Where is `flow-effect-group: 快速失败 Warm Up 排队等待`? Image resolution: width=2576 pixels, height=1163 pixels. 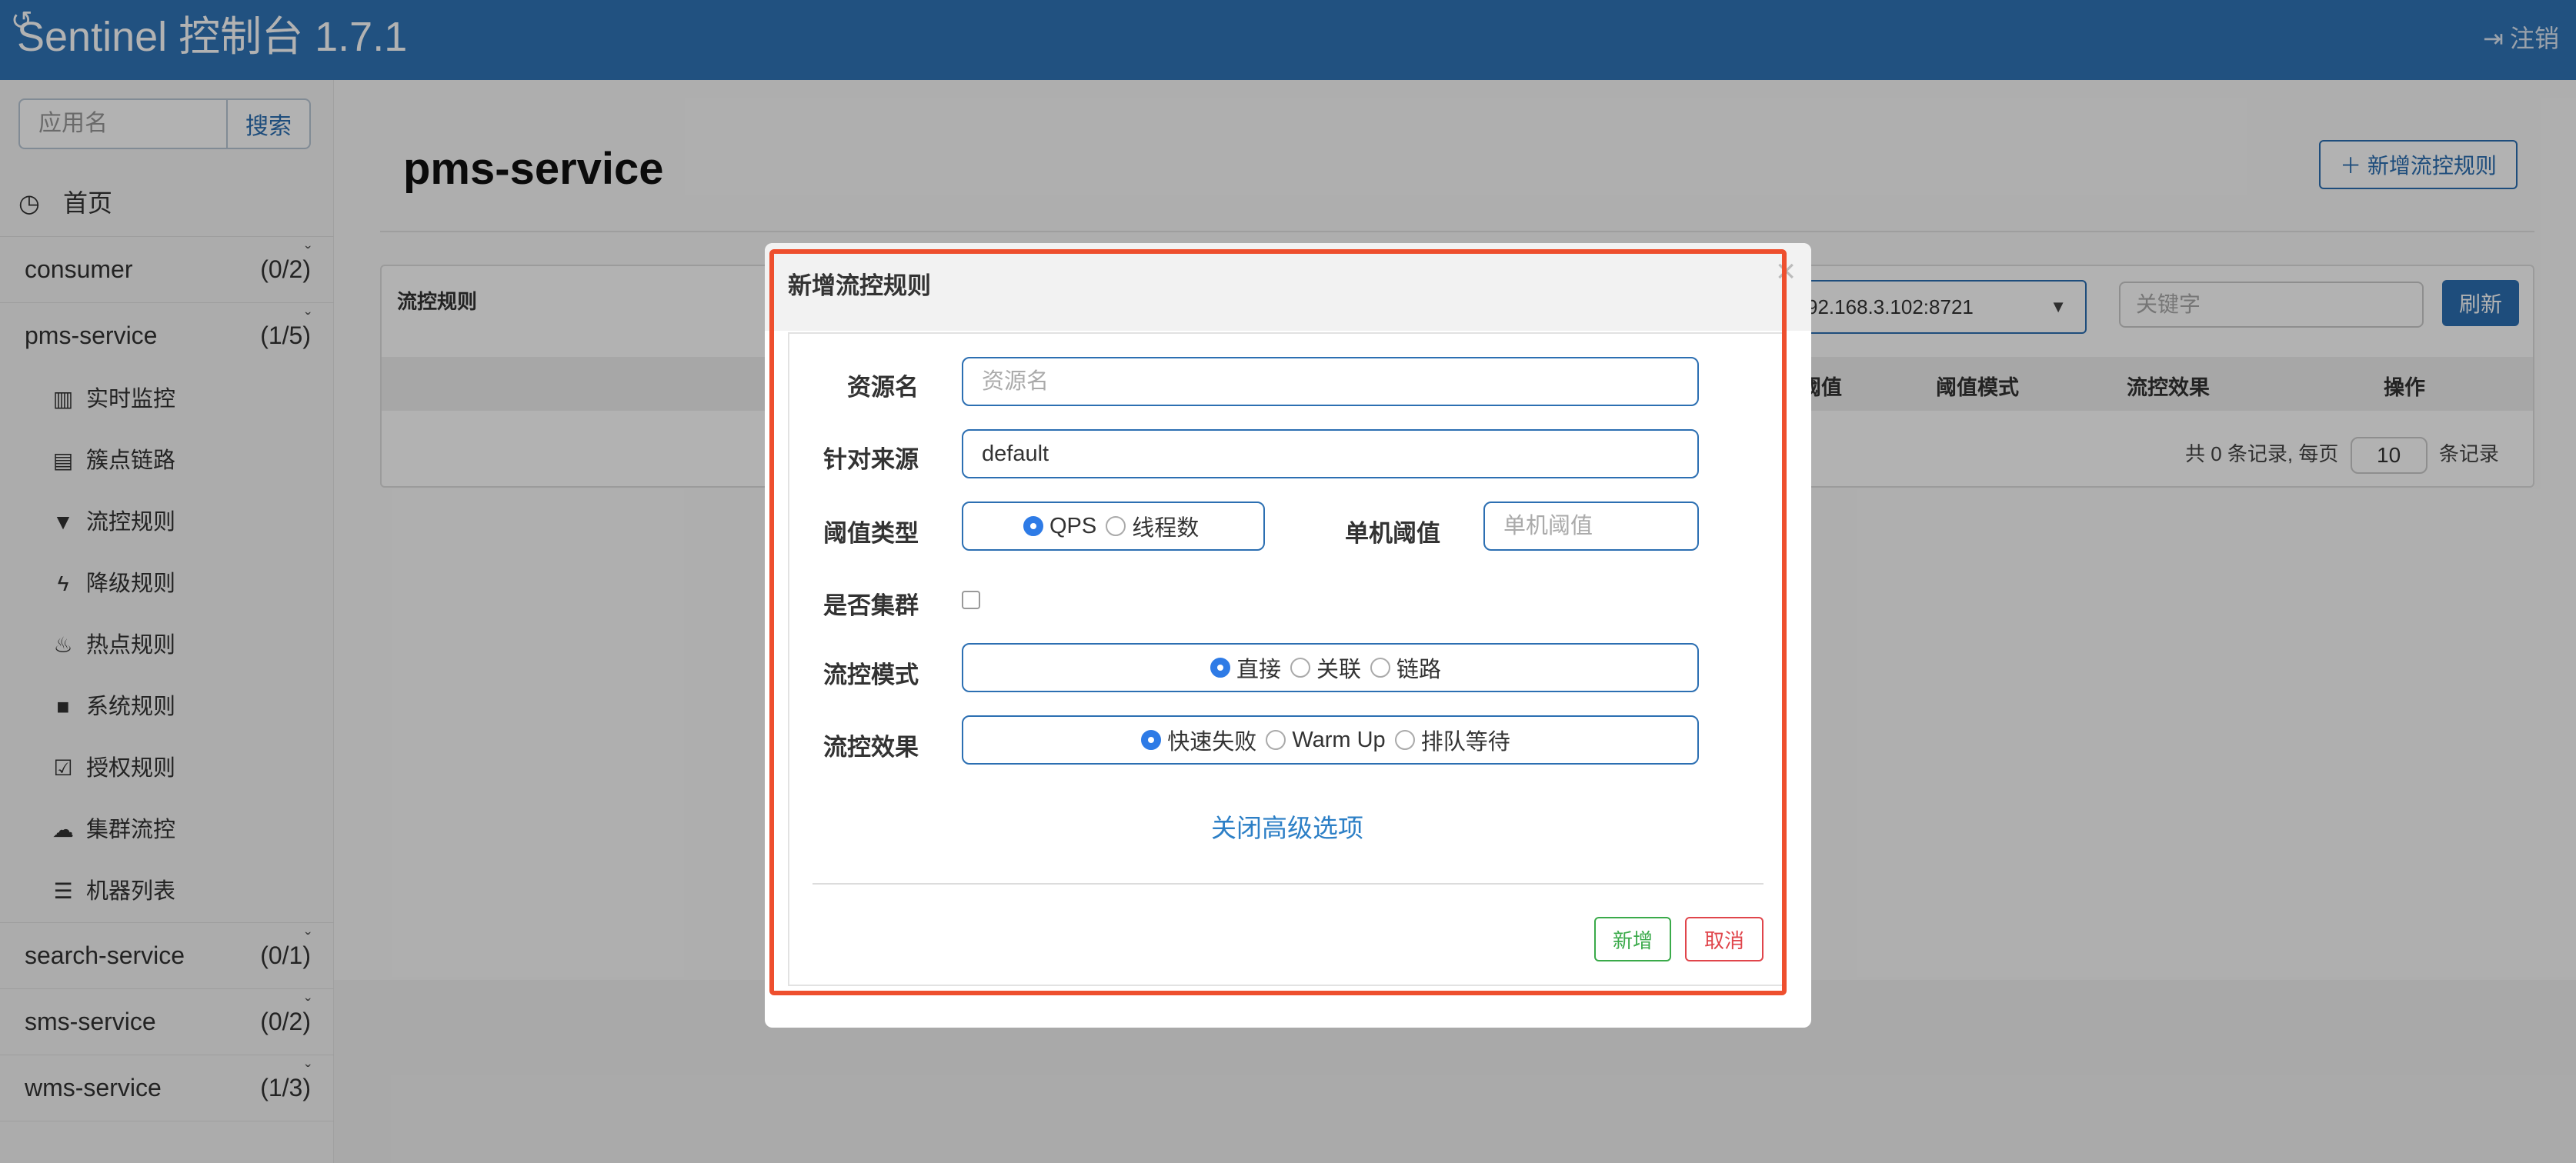
flow-effect-group: 快速失败 Warm Up 排队等待 is located at coordinates (1331, 740).